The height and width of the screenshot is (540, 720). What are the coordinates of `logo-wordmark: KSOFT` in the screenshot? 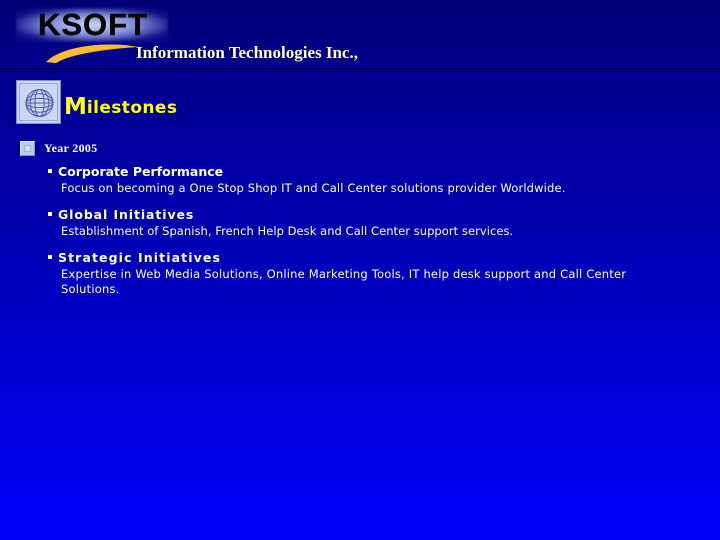 It's located at (93, 24).